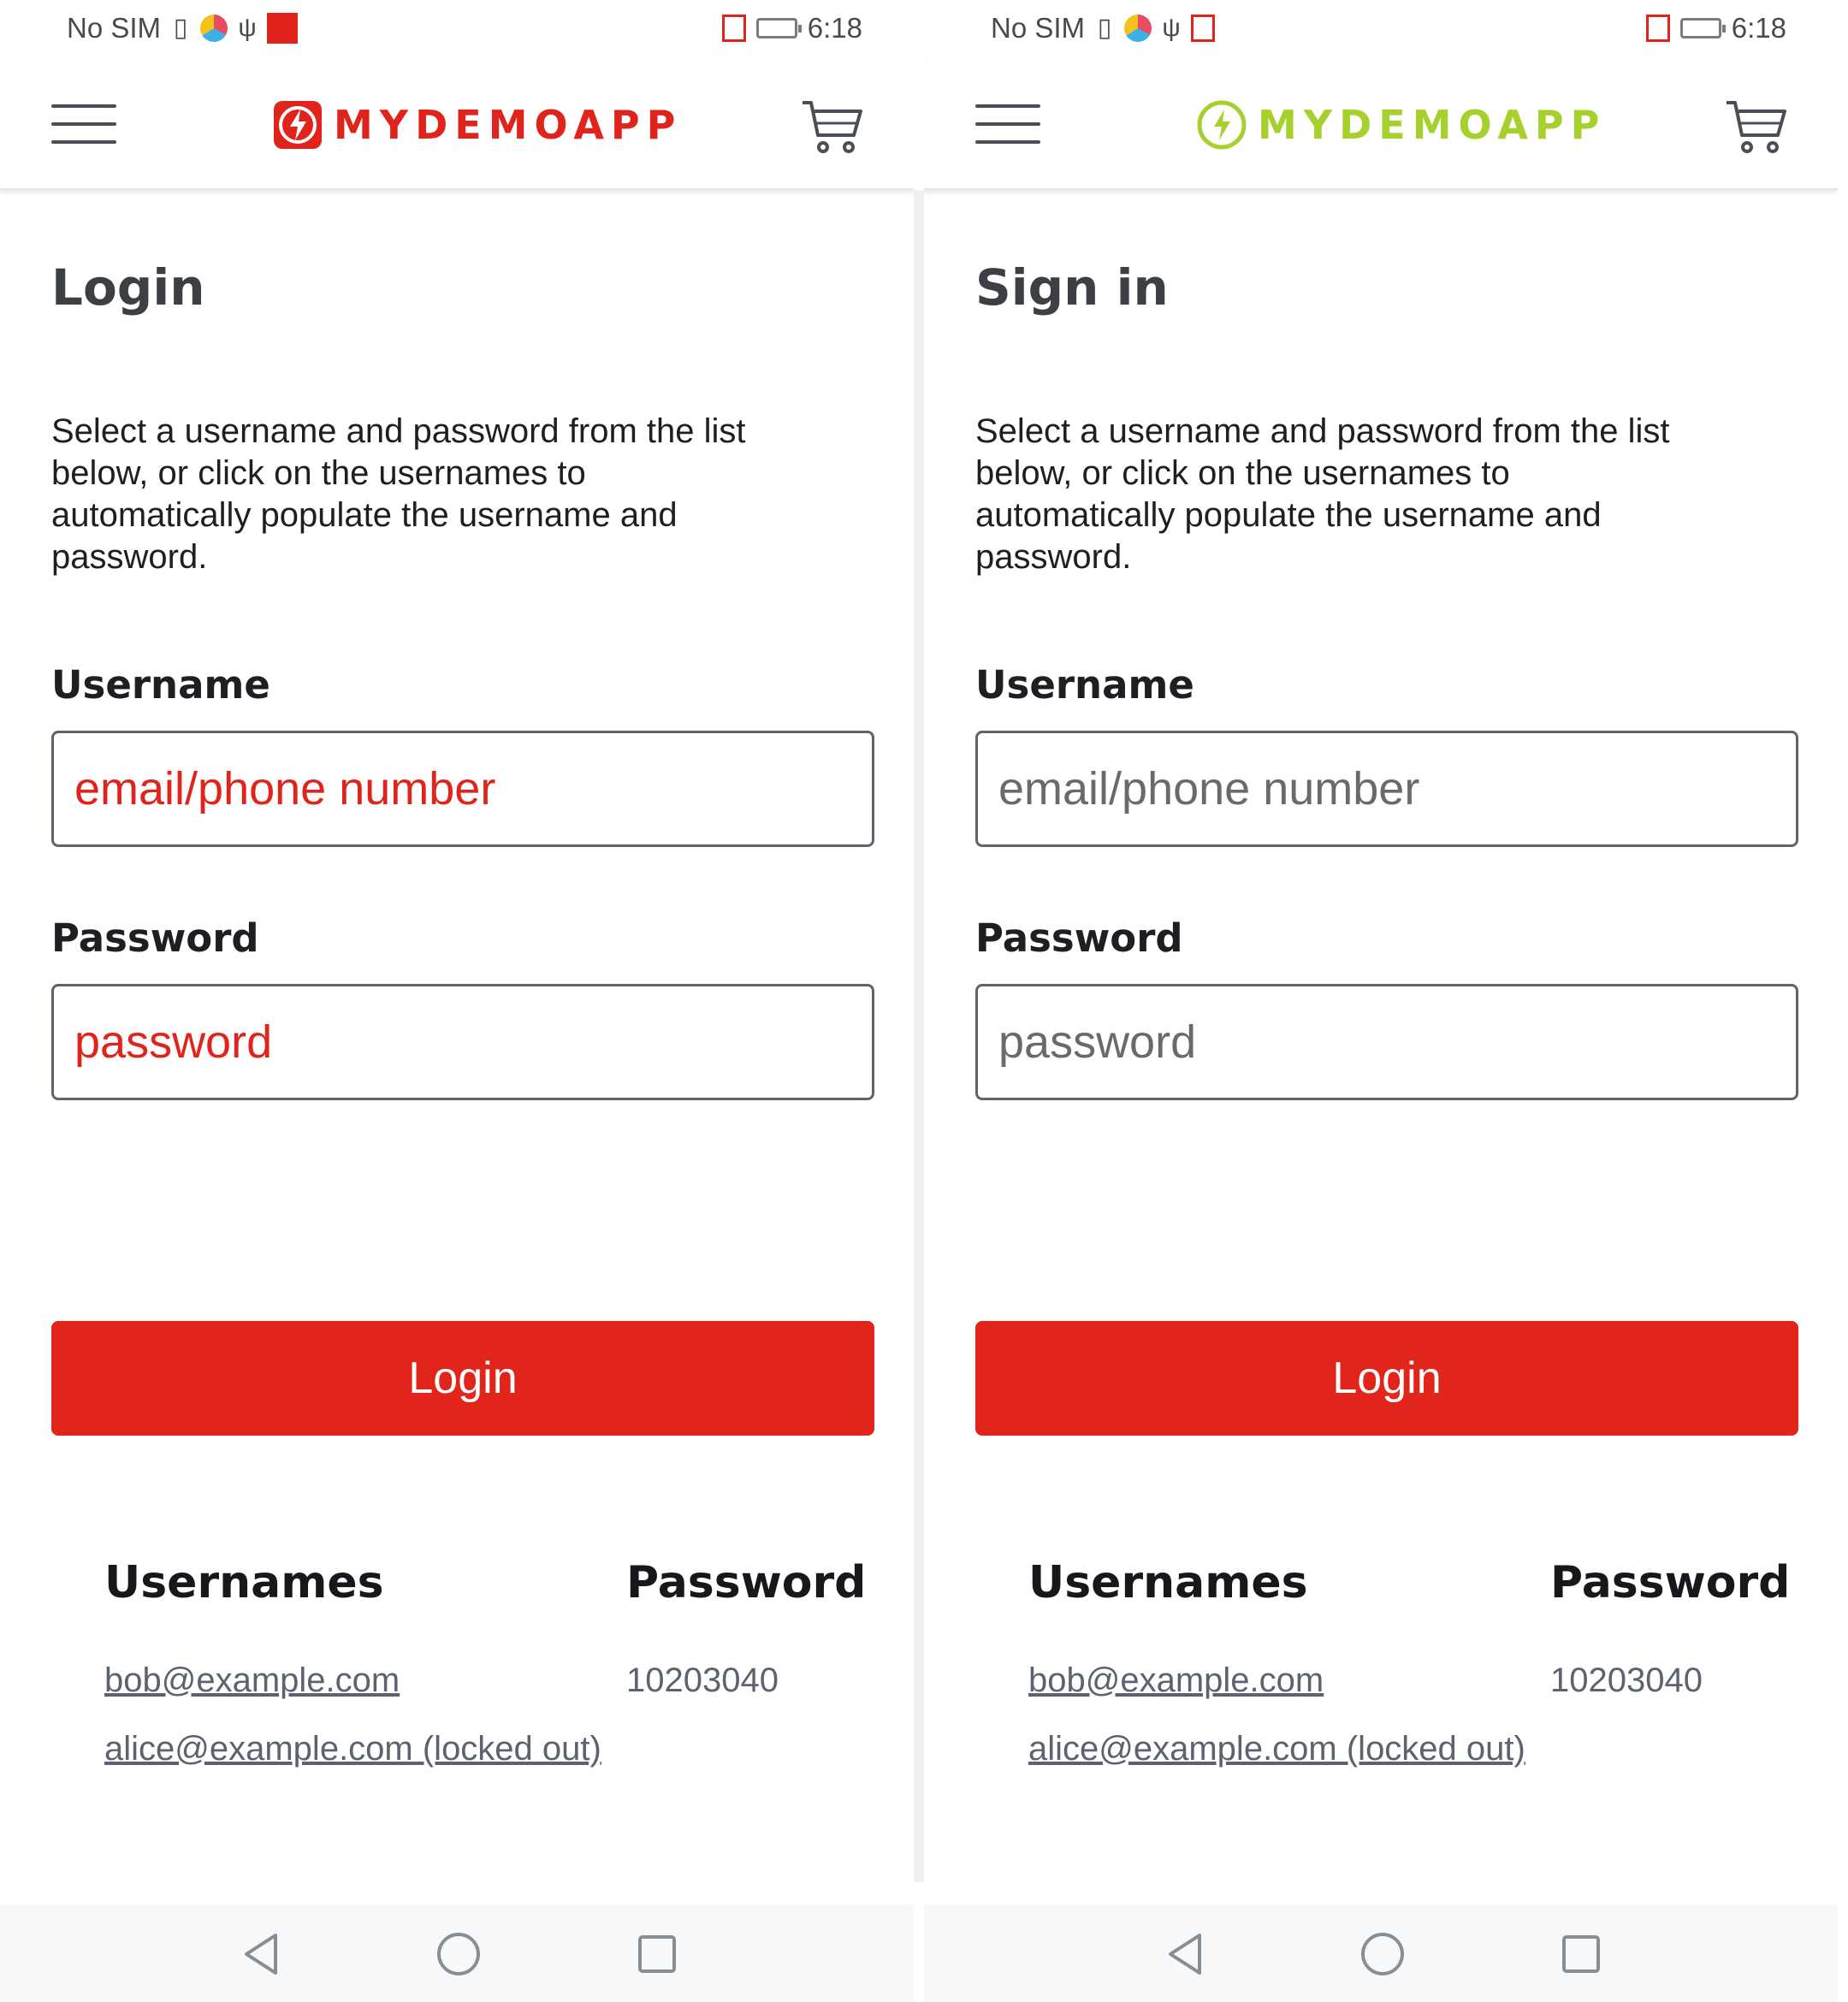  Describe the element at coordinates (919, 1036) in the screenshot. I see `screen-divider` at that location.